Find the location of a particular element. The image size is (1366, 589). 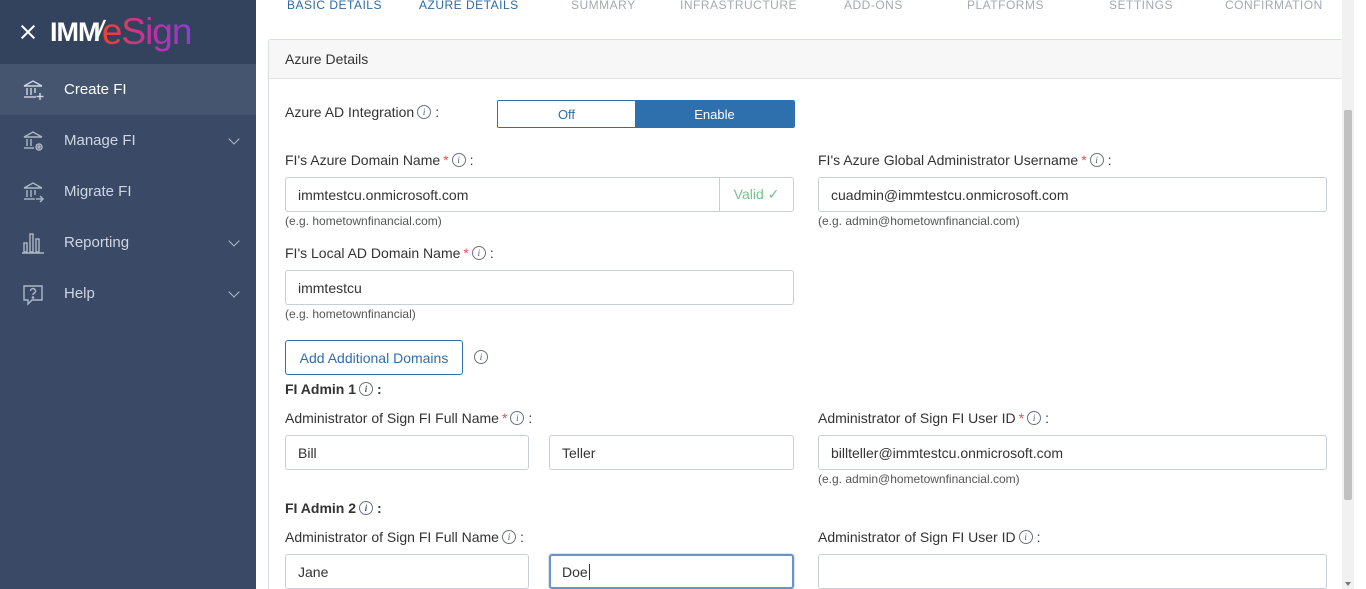

global-admin-label-text: FI's Azure Global Administrator Username is located at coordinates (948, 160).